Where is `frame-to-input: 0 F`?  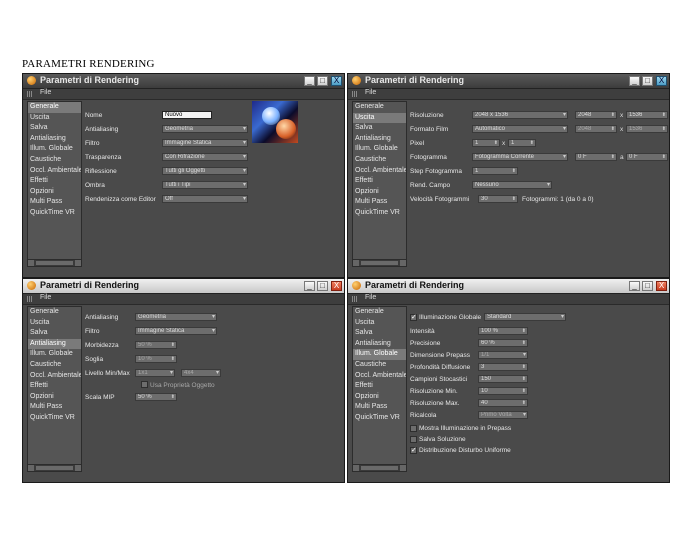 frame-to-input: 0 F is located at coordinates (647, 157).